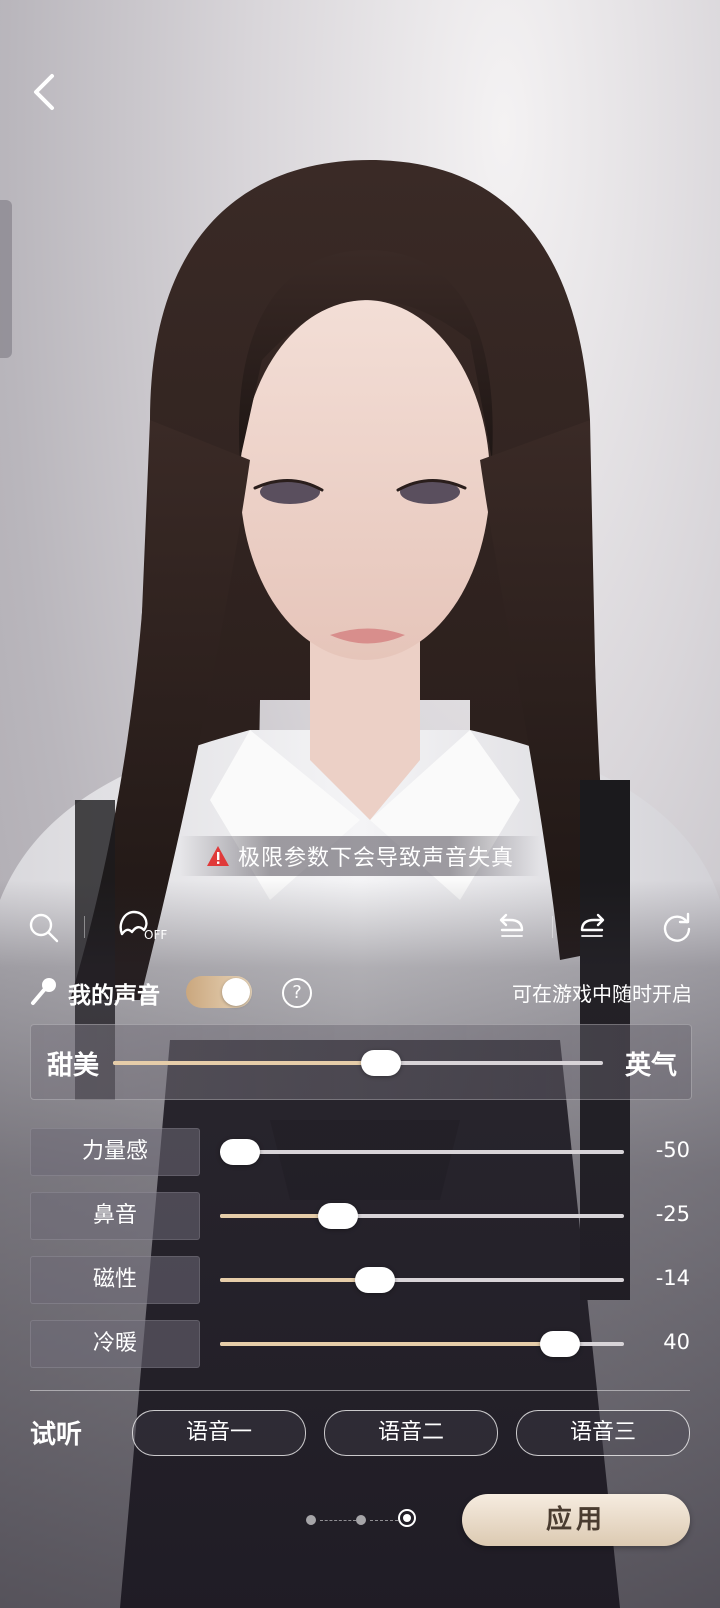 This screenshot has height=1608, width=720. I want to click on warning-icon, so click(217, 856).